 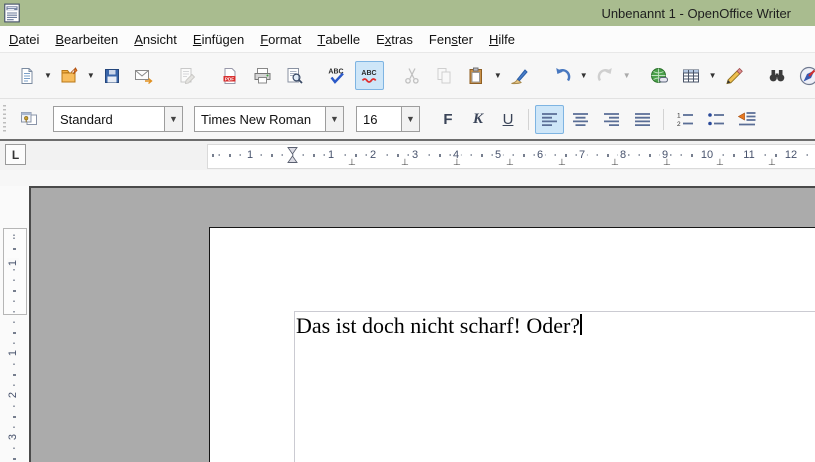 I want to click on ruler-number: 11, so click(x=749, y=155).